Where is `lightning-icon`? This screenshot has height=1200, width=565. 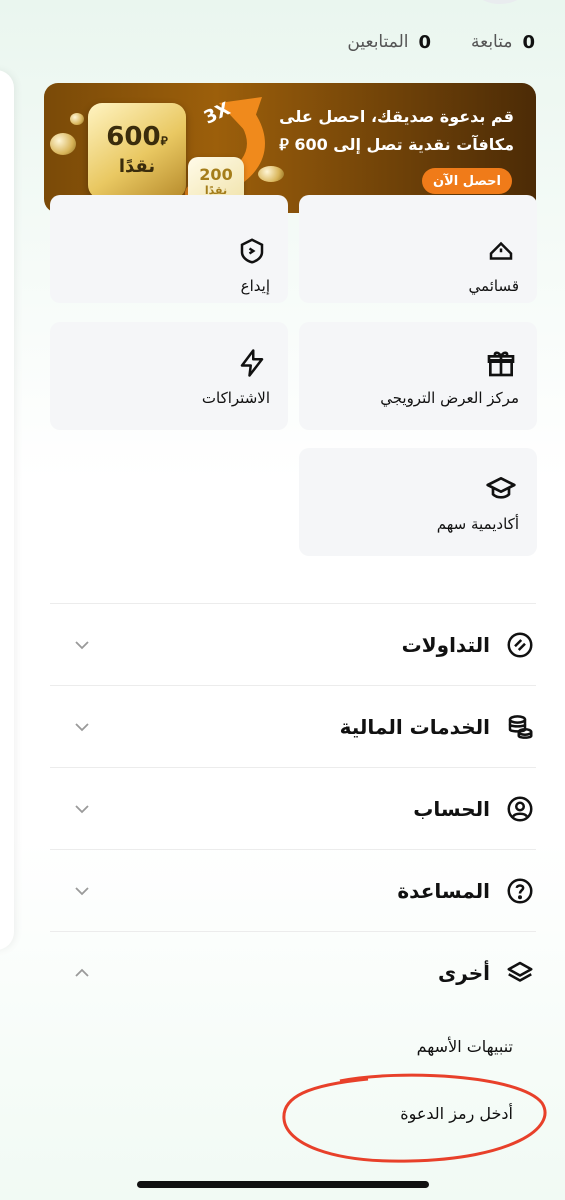
lightning-icon is located at coordinates (252, 363).